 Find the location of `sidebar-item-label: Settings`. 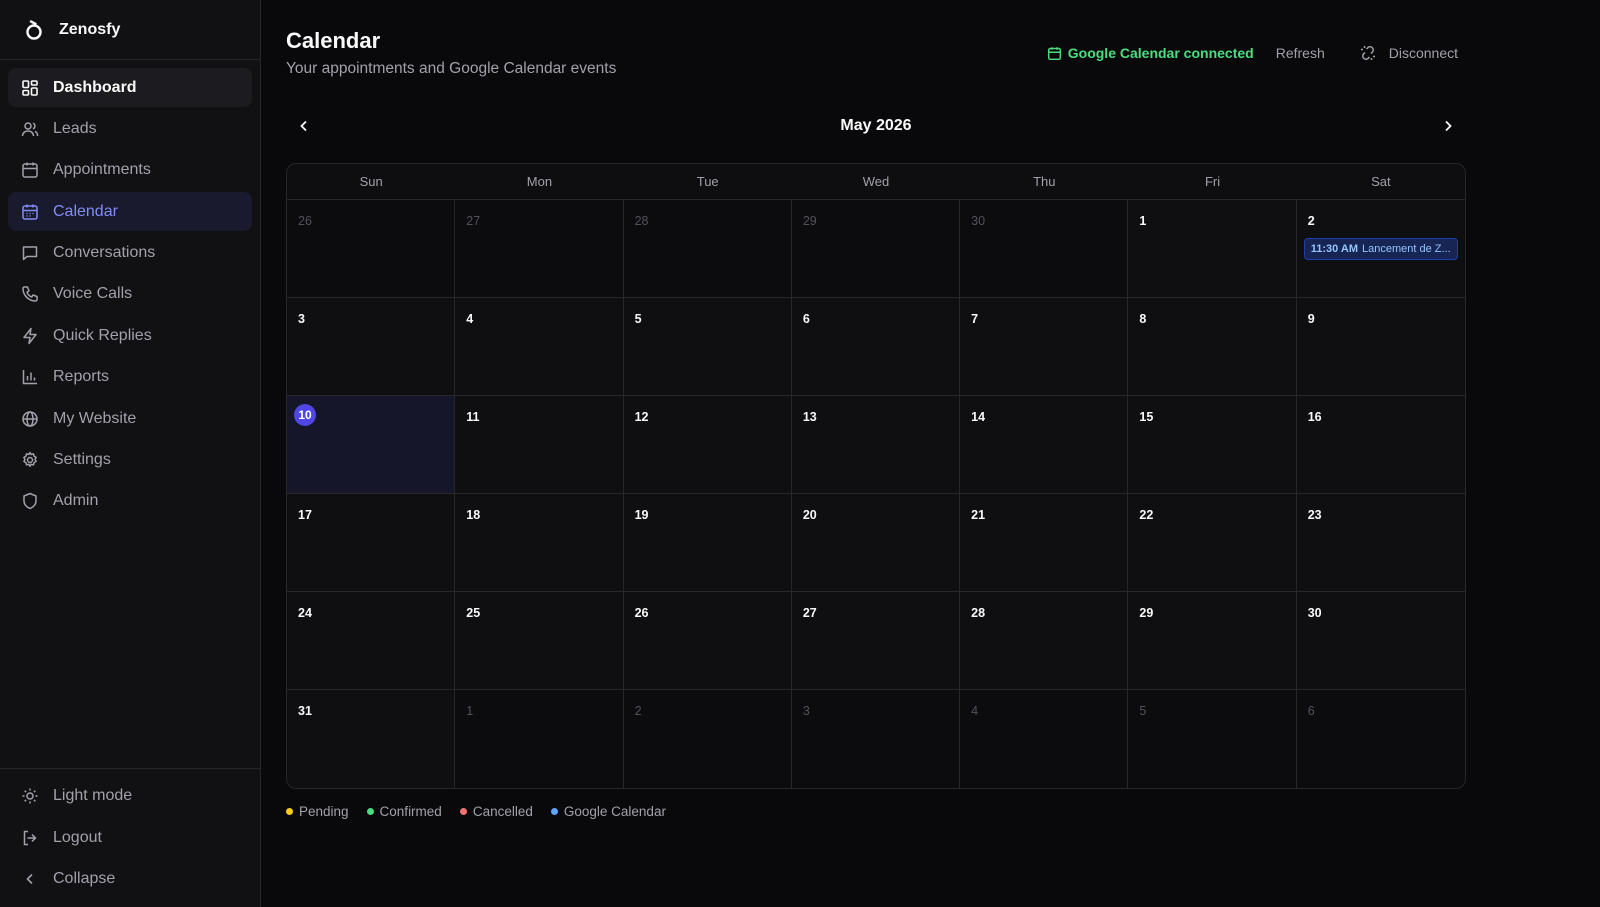

sidebar-item-label: Settings is located at coordinates (82, 460).